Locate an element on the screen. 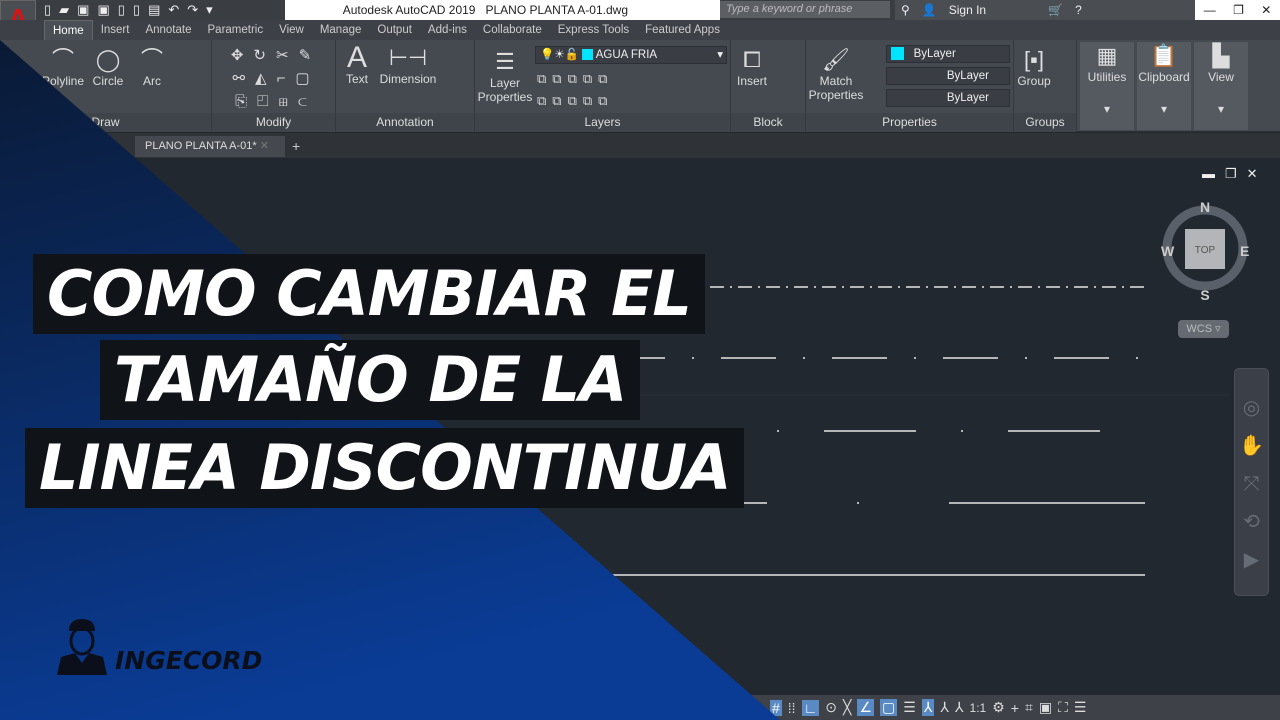 The width and height of the screenshot is (1280, 720). osnap-icon: ▢ is located at coordinates (889, 707).